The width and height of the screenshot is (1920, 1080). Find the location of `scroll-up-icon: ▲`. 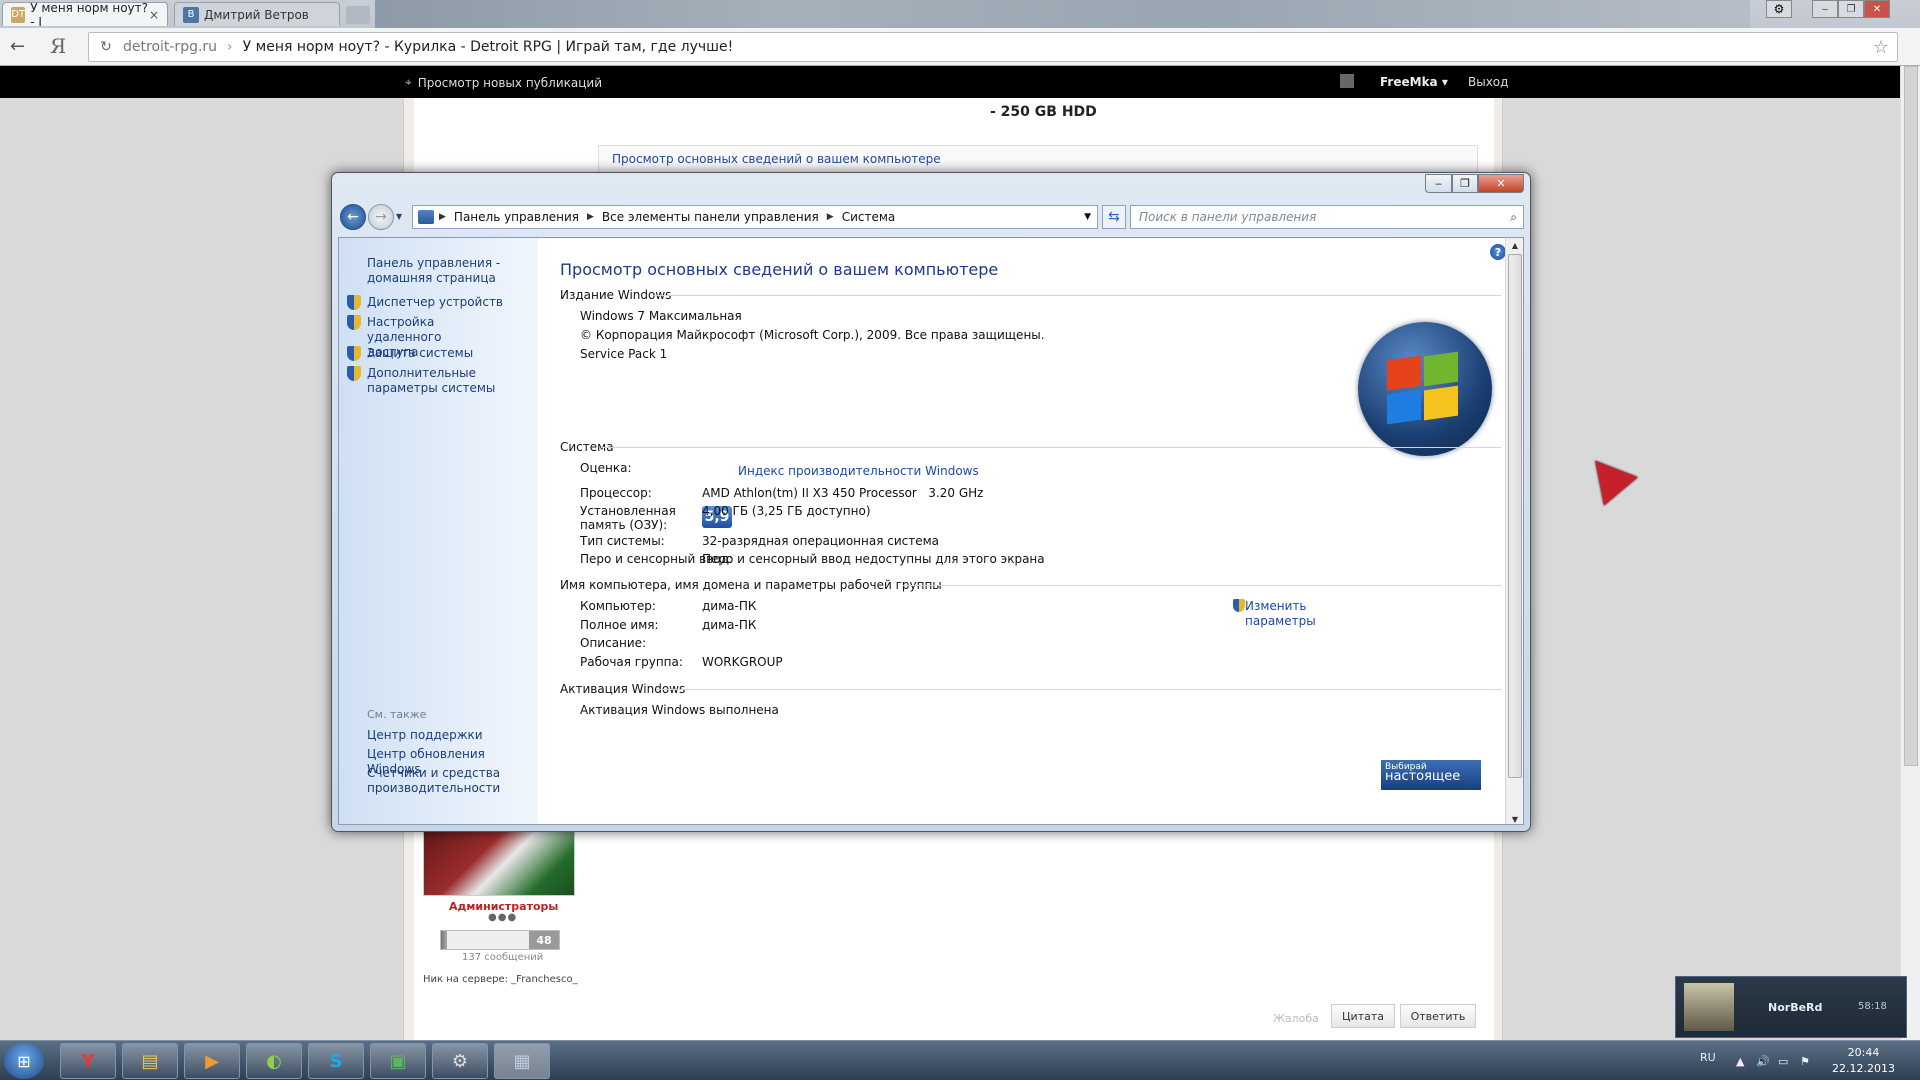

scroll-up-icon: ▲ is located at coordinates (1514, 245).